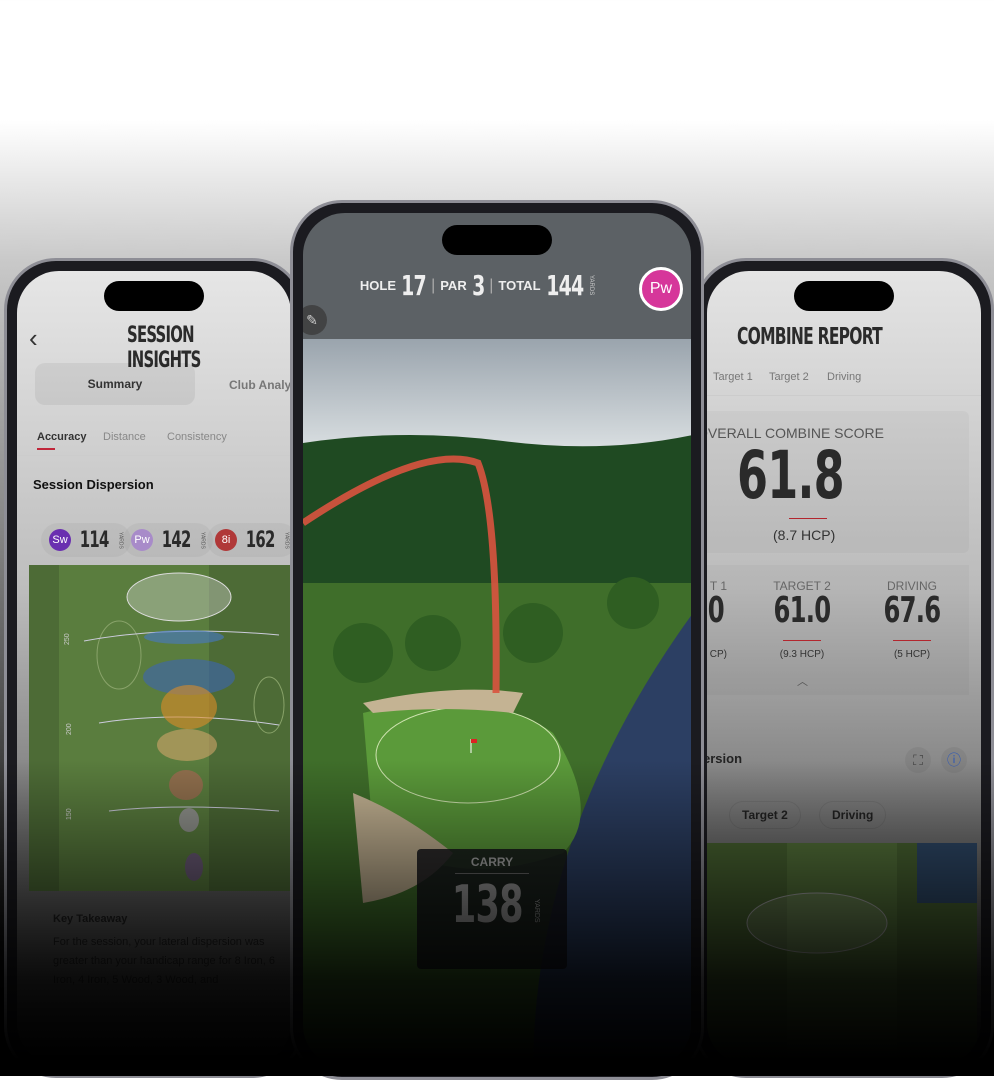 The image size is (994, 1080). Describe the element at coordinates (844, 377) in the screenshot. I see `tab-driving: Driving` at that location.